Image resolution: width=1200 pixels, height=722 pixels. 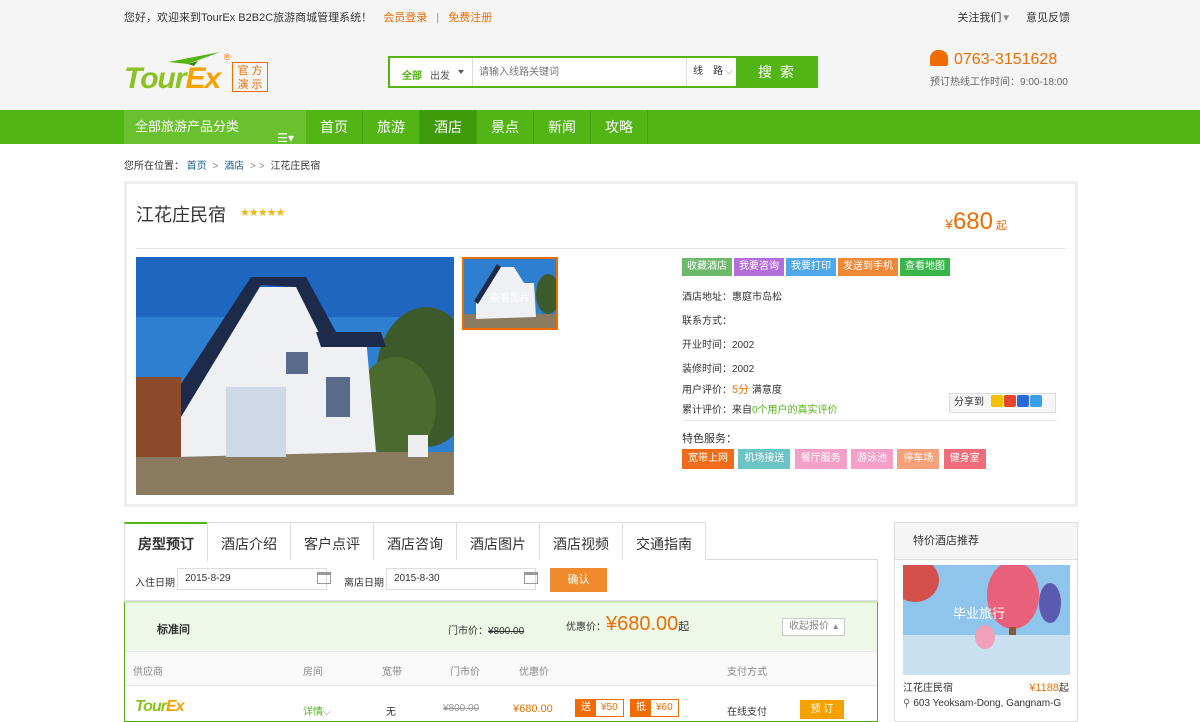 I want to click on caret-down-icon, so click(x=461, y=73).